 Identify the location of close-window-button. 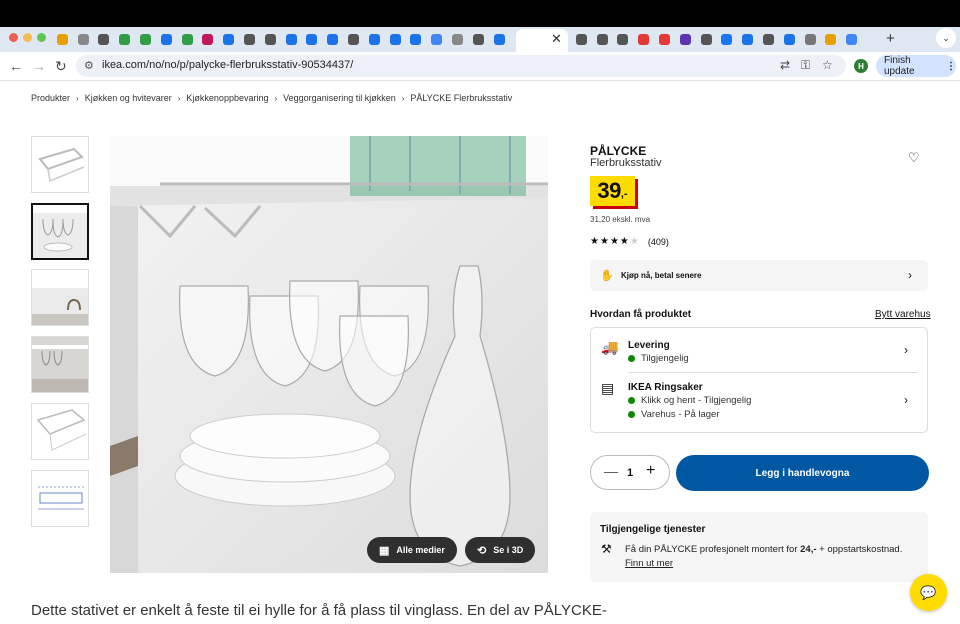
(13, 37).